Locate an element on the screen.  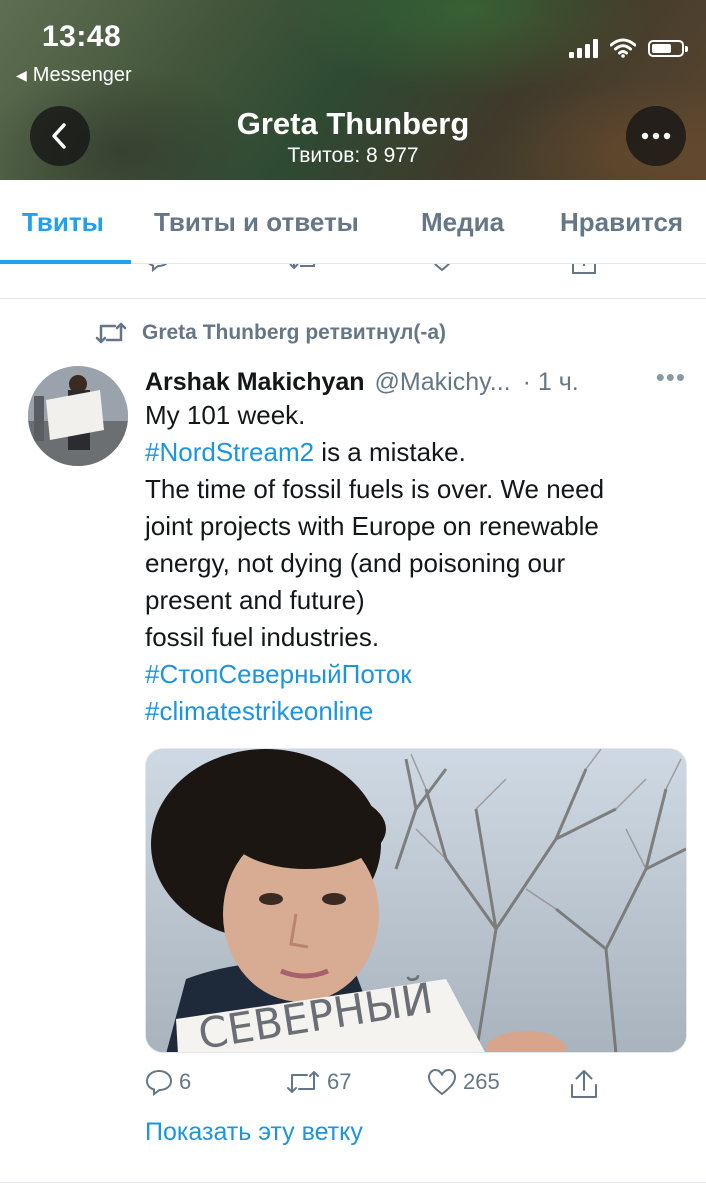
wifi-icon is located at coordinates (623, 48).